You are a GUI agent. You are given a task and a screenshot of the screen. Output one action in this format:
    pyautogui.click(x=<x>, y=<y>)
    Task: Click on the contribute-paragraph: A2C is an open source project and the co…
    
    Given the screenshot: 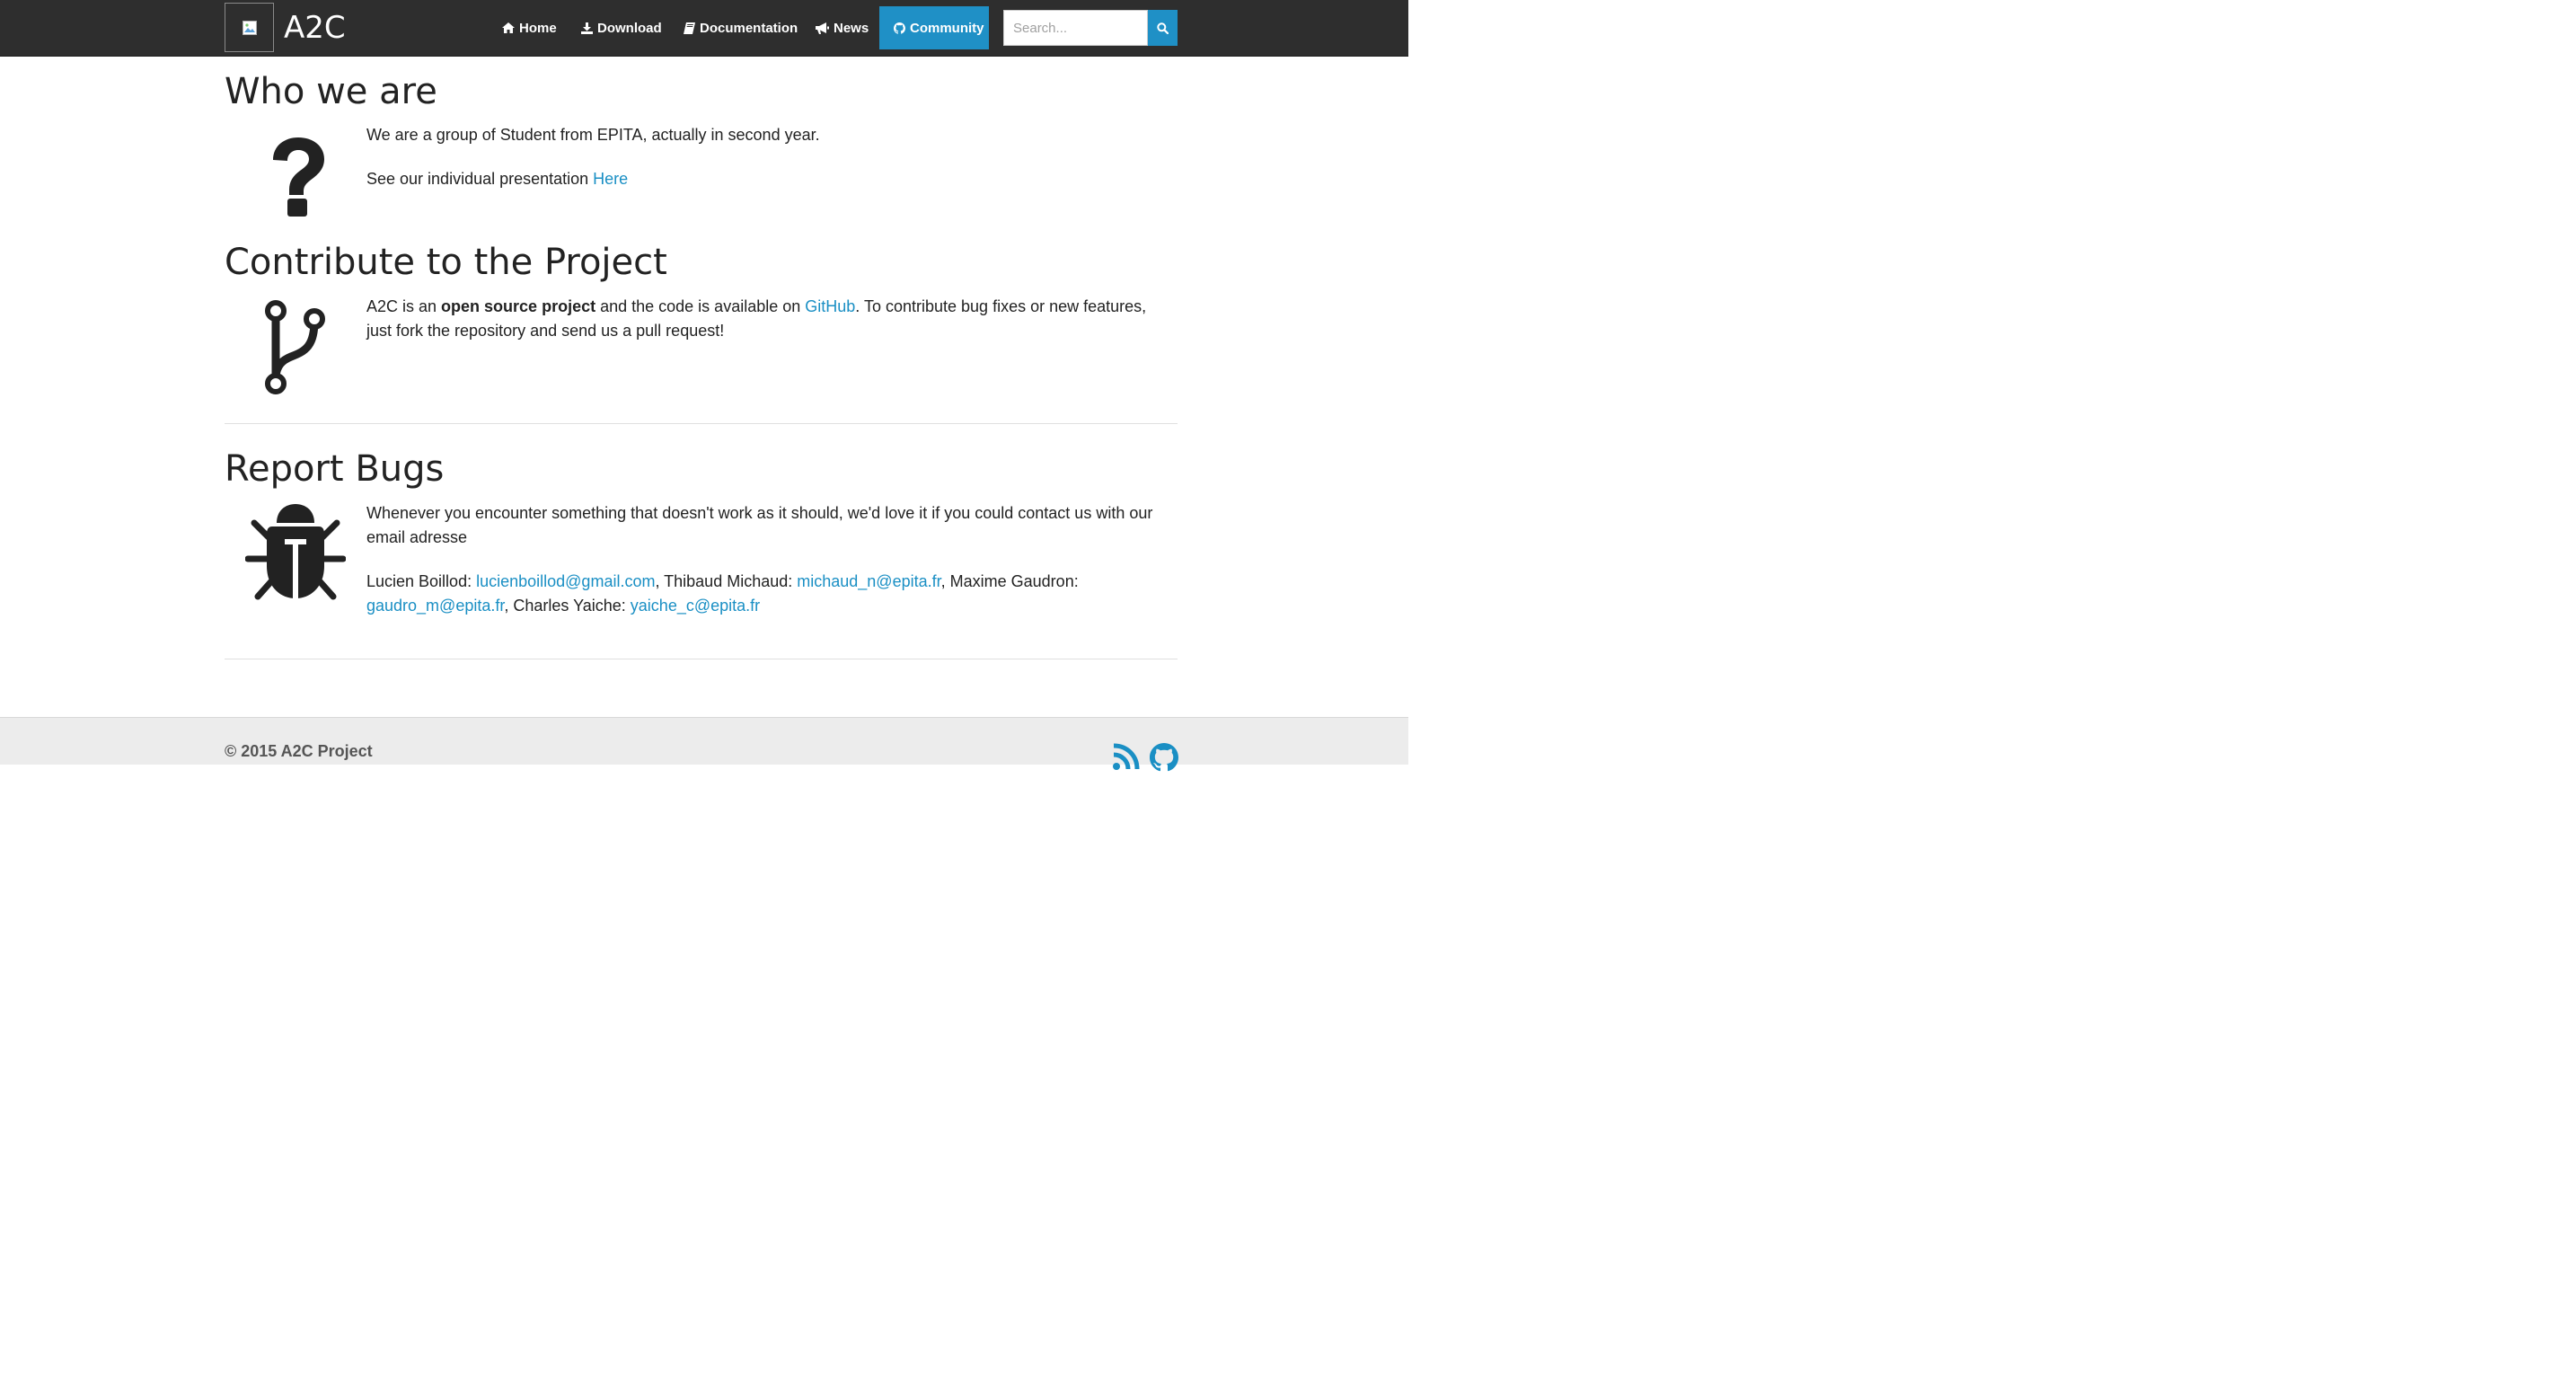 What is the action you would take?
    pyautogui.click(x=770, y=319)
    